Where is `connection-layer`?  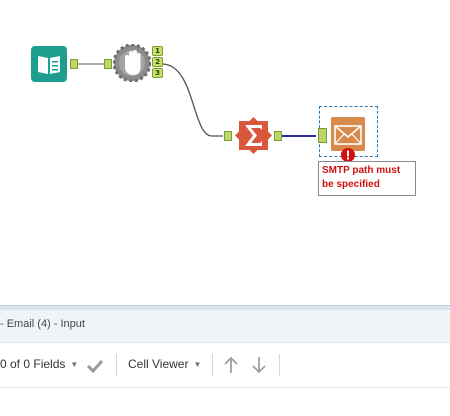 connection-layer is located at coordinates (197, 100).